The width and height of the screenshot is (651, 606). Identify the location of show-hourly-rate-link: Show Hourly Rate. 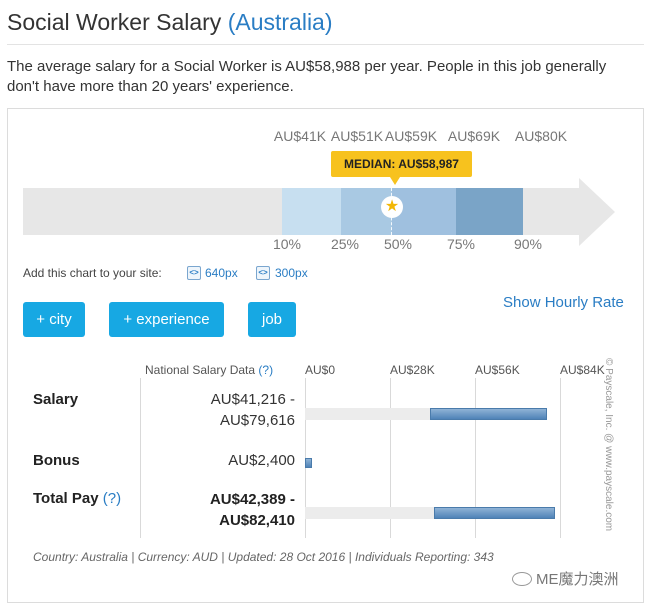
(563, 302).